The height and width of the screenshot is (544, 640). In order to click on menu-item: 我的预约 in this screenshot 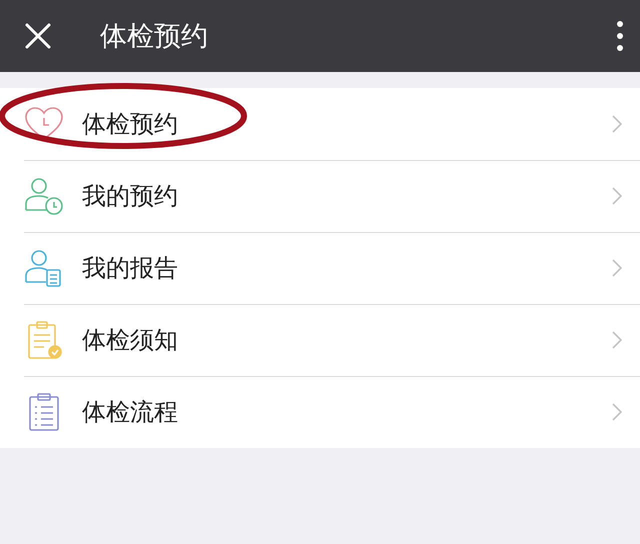, I will do `click(320, 196)`.